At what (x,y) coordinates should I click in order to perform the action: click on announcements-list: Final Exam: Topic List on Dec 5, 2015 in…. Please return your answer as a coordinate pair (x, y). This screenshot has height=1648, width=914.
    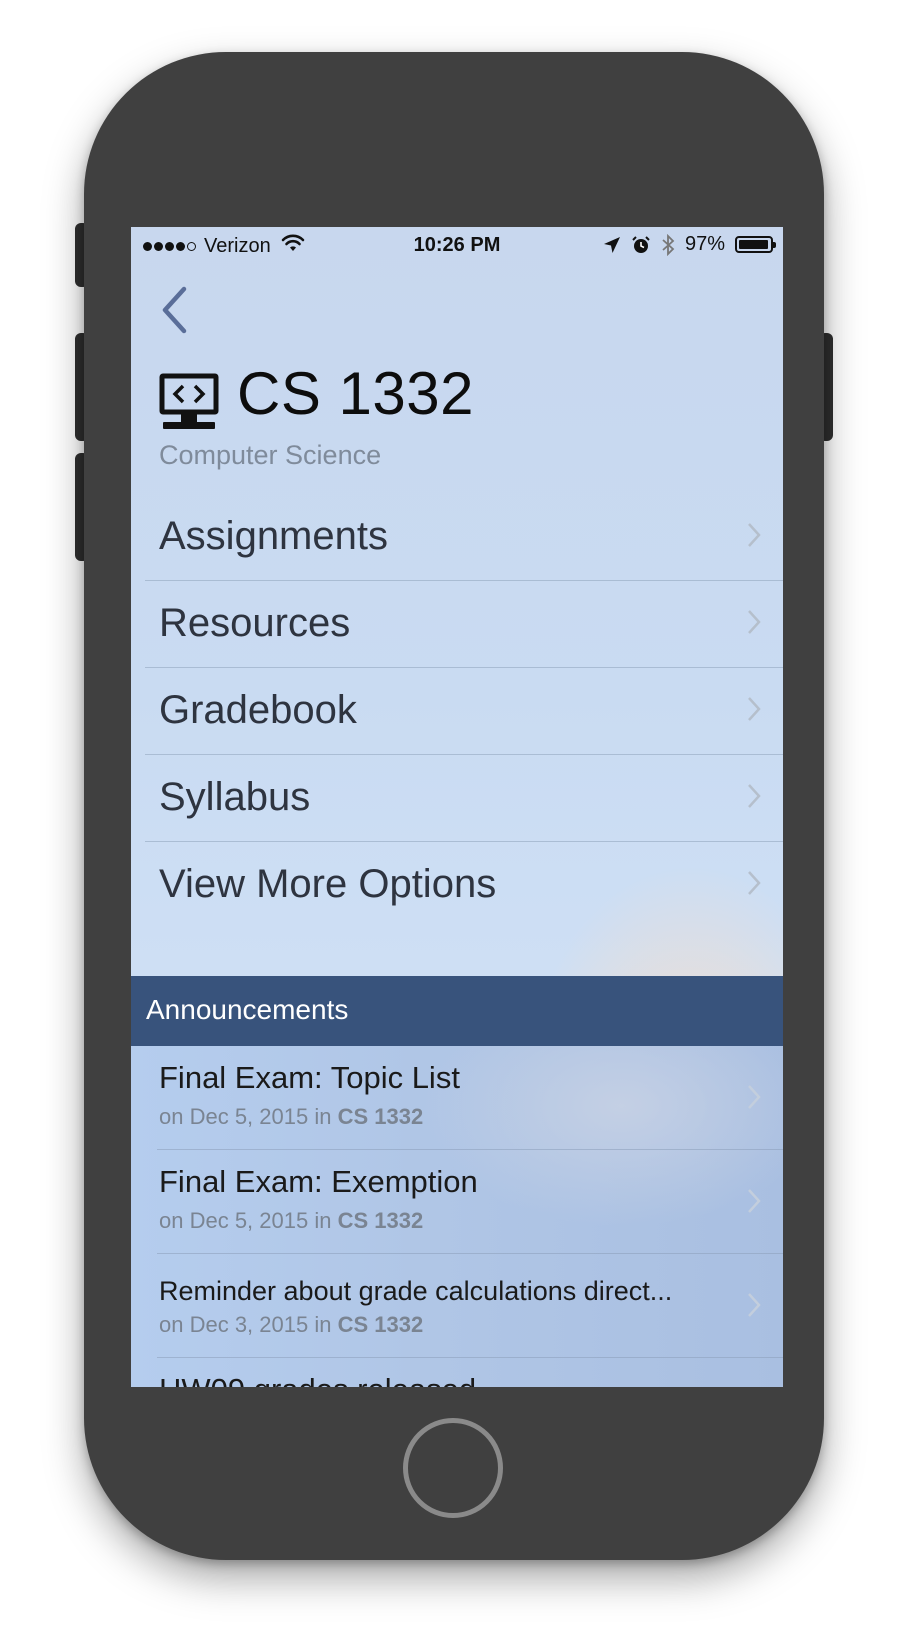
    Looking at the image, I should click on (457, 1216).